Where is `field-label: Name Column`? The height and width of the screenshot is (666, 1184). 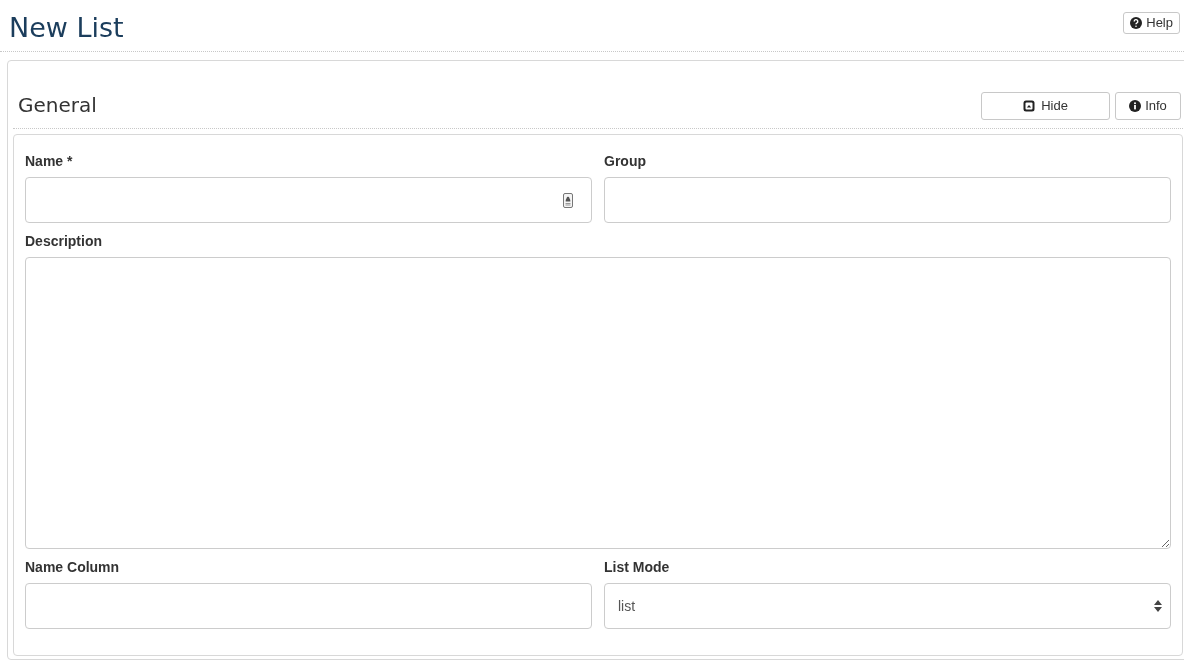 field-label: Name Column is located at coordinates (73, 567).